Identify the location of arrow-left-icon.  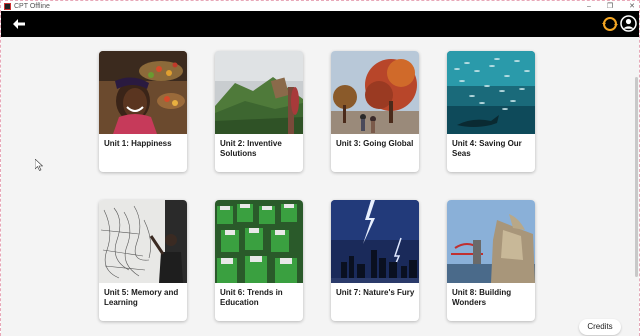
(19, 24).